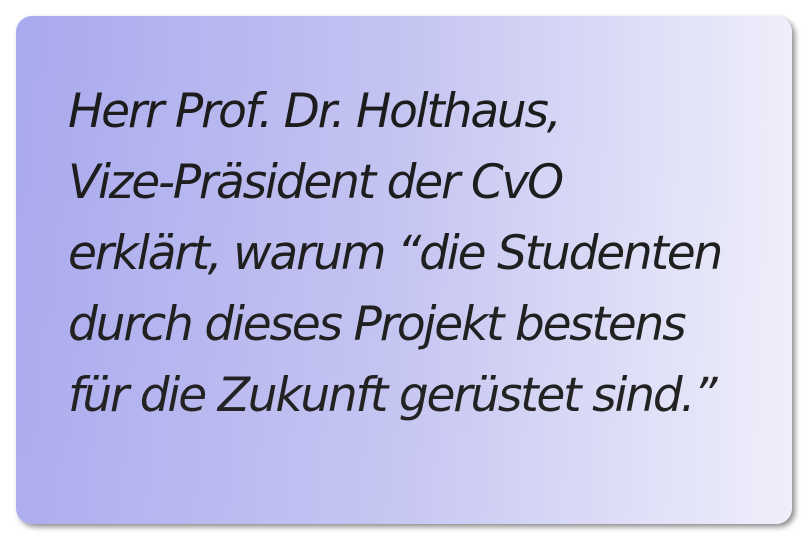  What do you see at coordinates (377, 324) in the screenshot?
I see `quote-line-4: durch dieses Projekt bestens` at bounding box center [377, 324].